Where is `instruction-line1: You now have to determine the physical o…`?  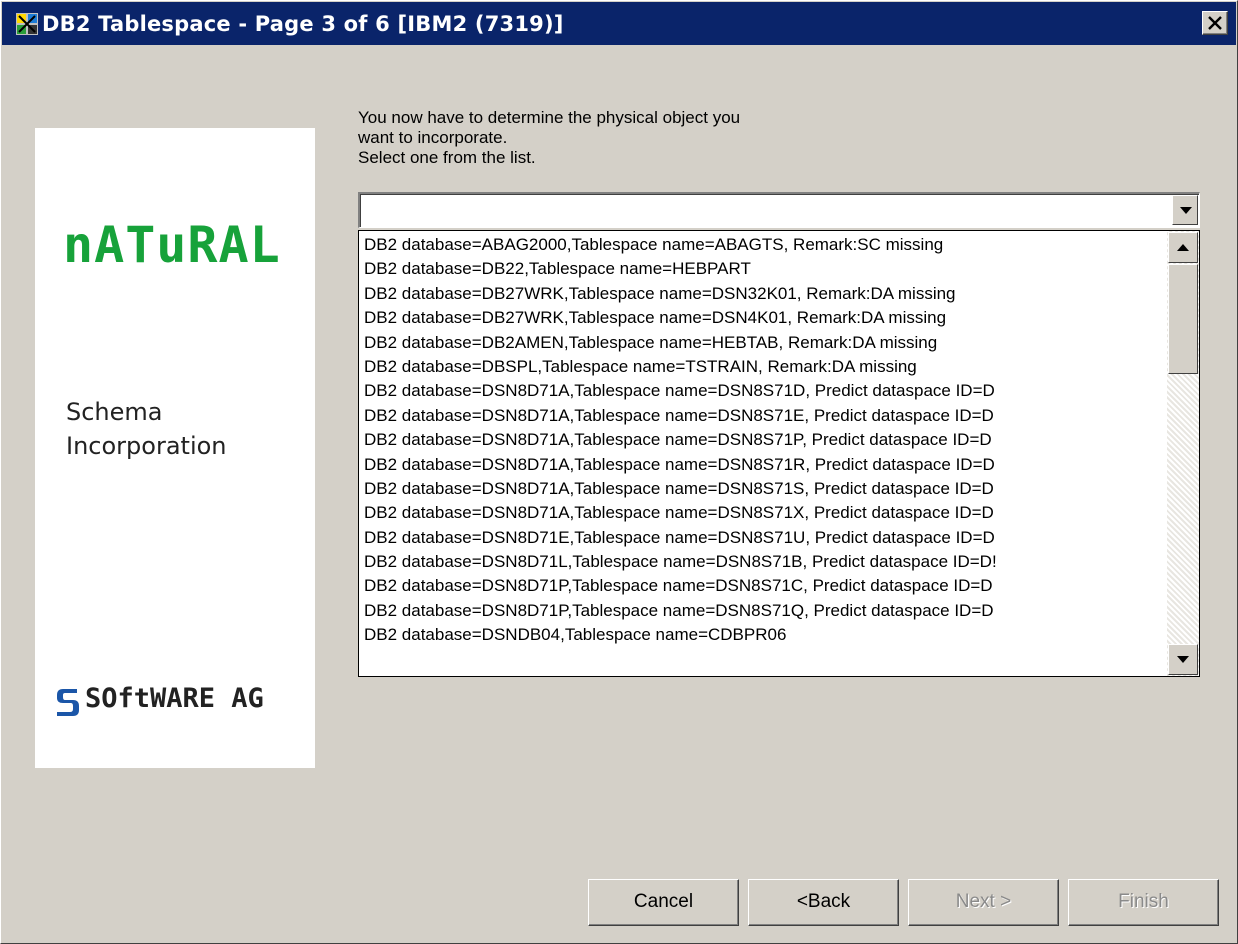
instruction-line1: You now have to determine the physical o… is located at coordinates (549, 117).